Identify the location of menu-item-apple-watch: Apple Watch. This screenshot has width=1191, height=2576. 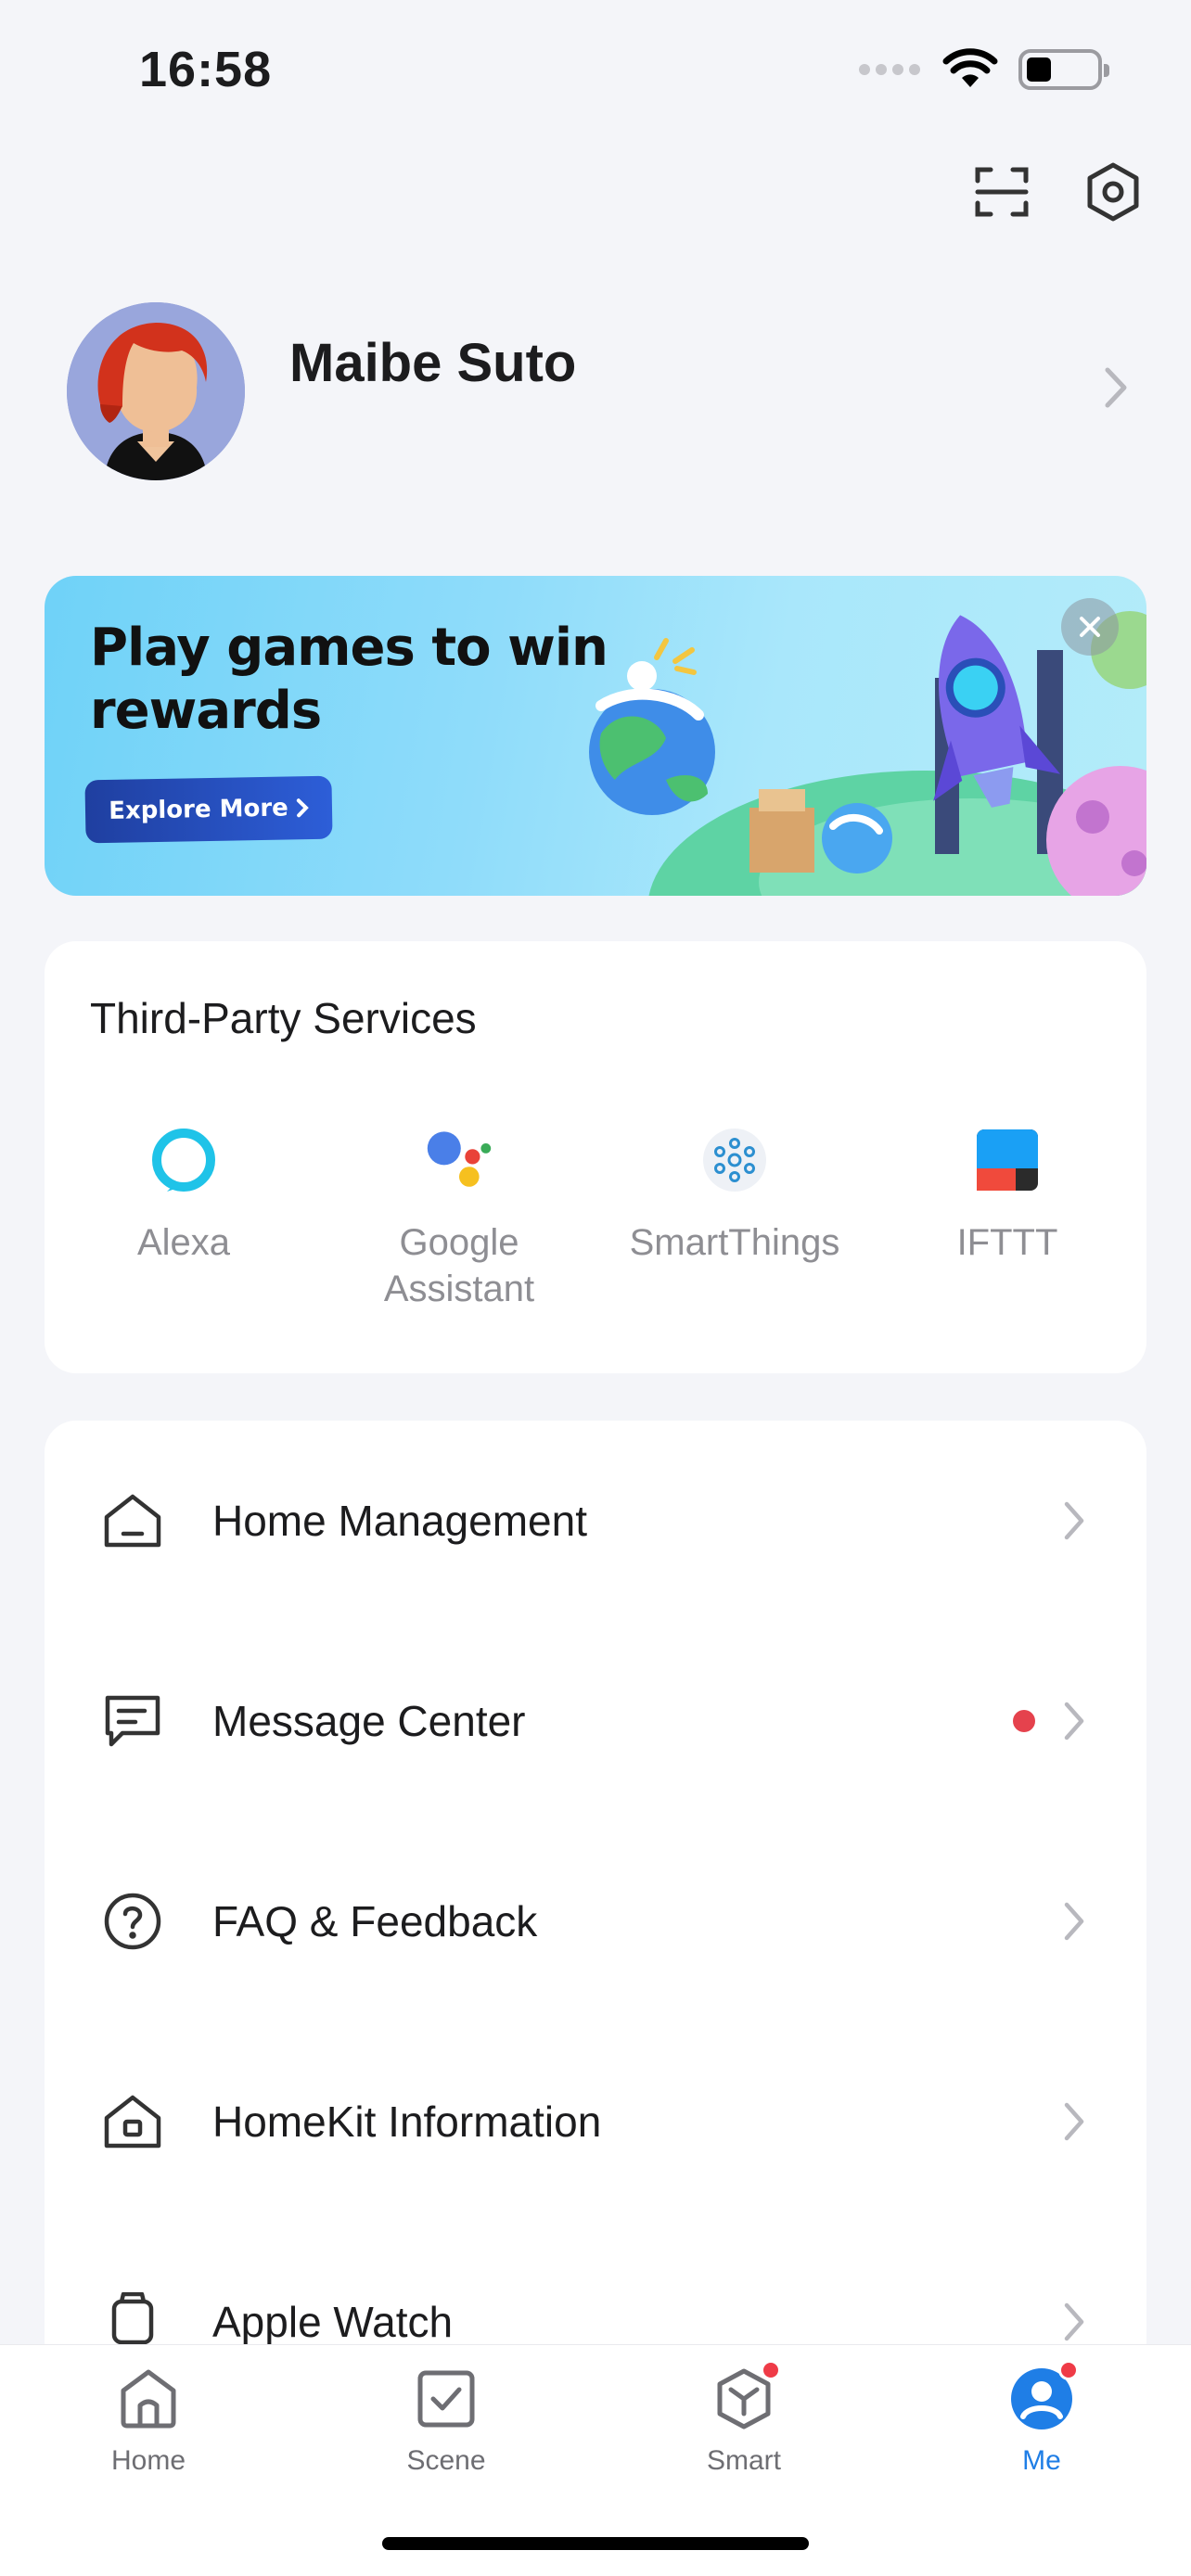
(595, 2285).